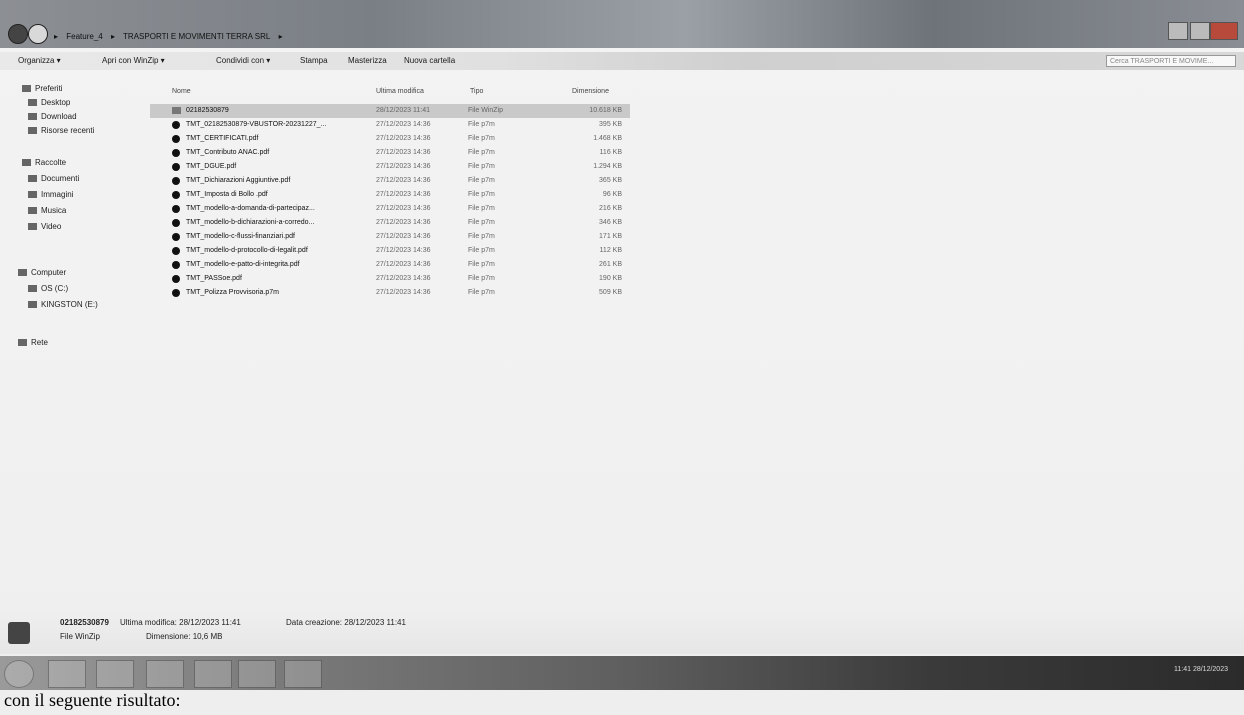 The image size is (1244, 715). Describe the element at coordinates (1224, 31) in the screenshot. I see `close-button` at that location.